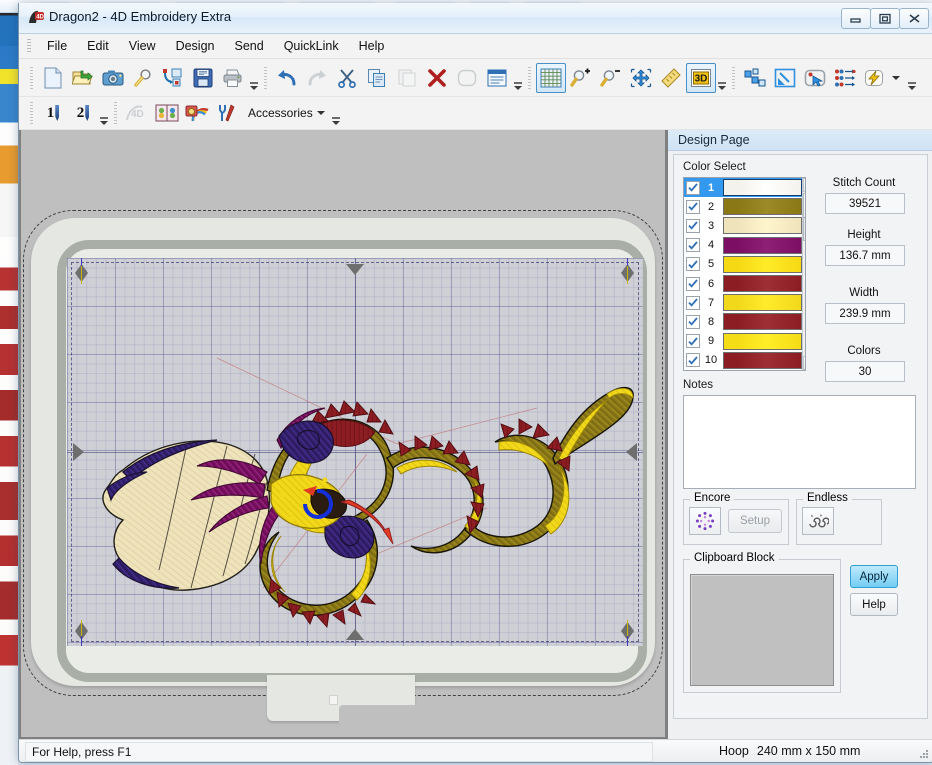 The image size is (932, 765). I want to click on open-button, so click(83, 78).